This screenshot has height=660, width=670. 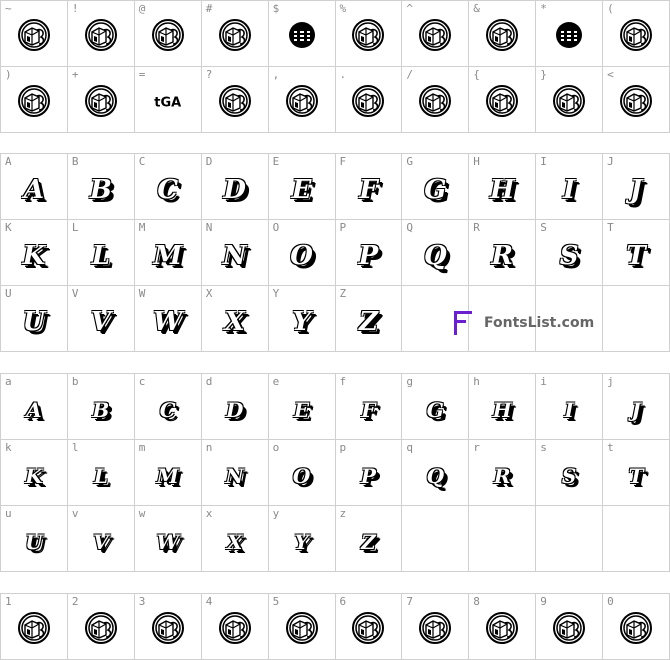 What do you see at coordinates (570, 34) in the screenshot?
I see `glyph-cell: *` at bounding box center [570, 34].